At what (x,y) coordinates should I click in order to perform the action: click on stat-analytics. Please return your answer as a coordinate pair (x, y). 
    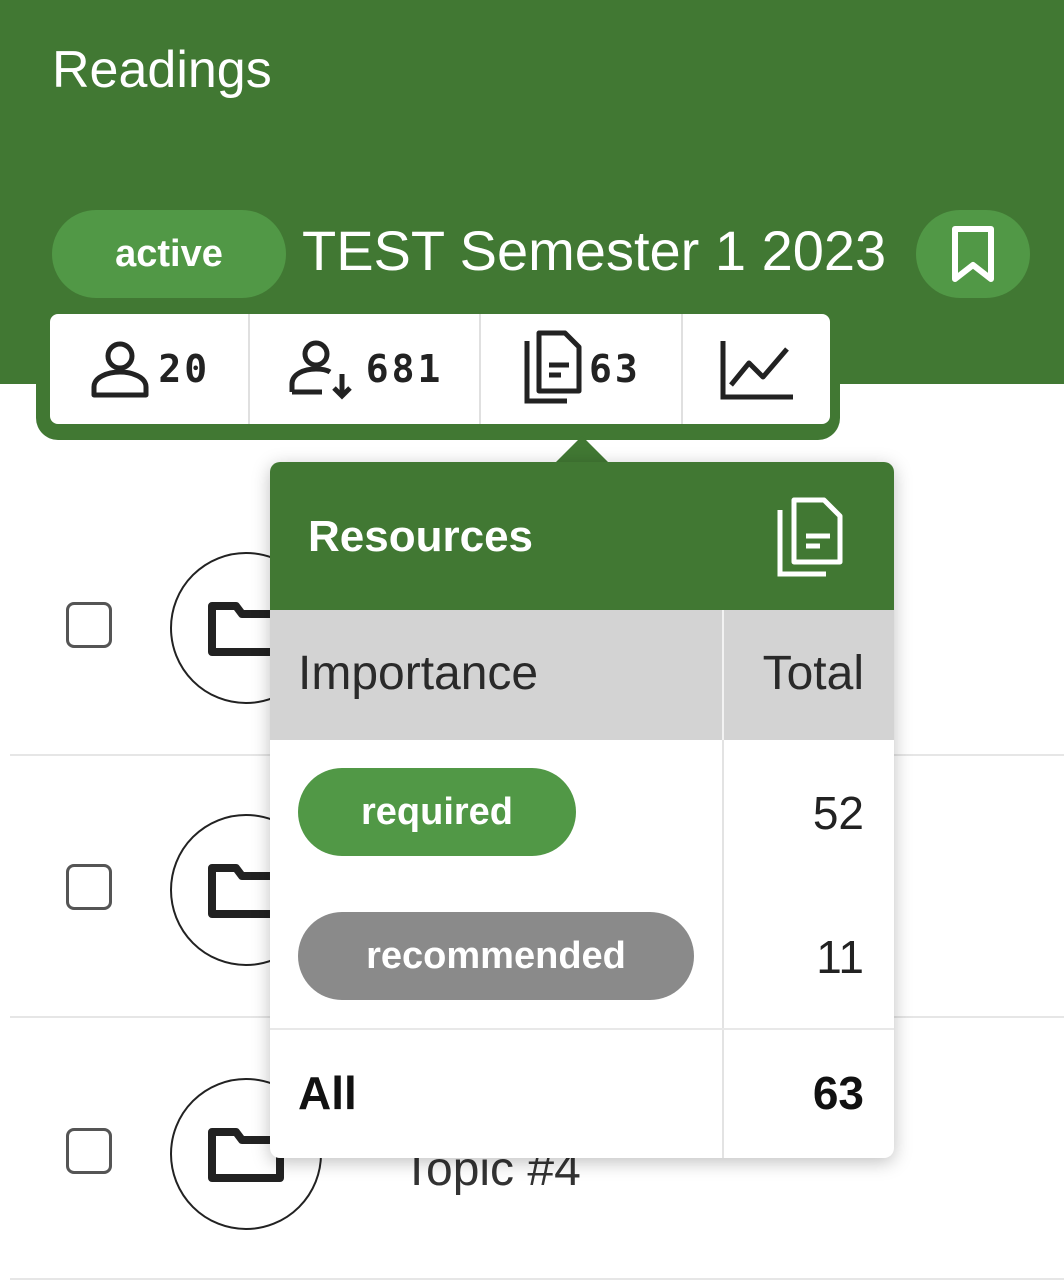
    Looking at the image, I should click on (756, 369).